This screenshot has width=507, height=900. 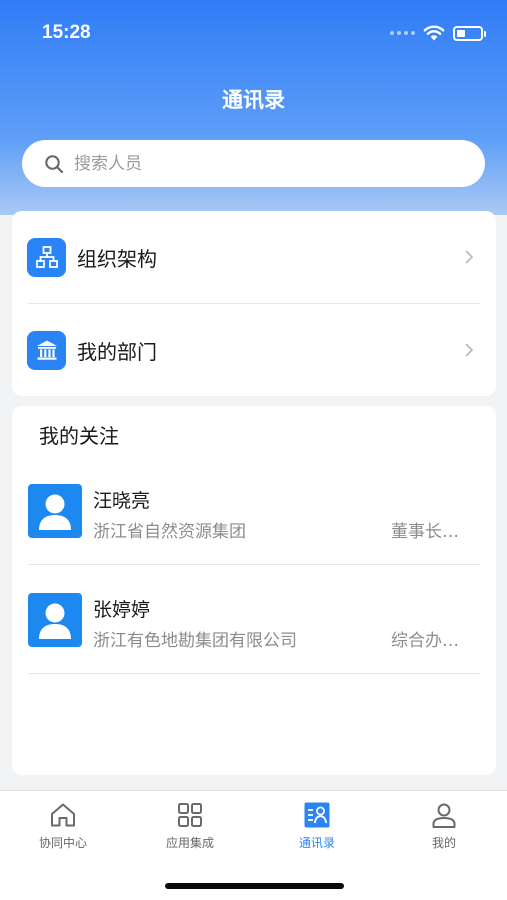 What do you see at coordinates (62, 843) in the screenshot?
I see `tab-label: 协同中心` at bounding box center [62, 843].